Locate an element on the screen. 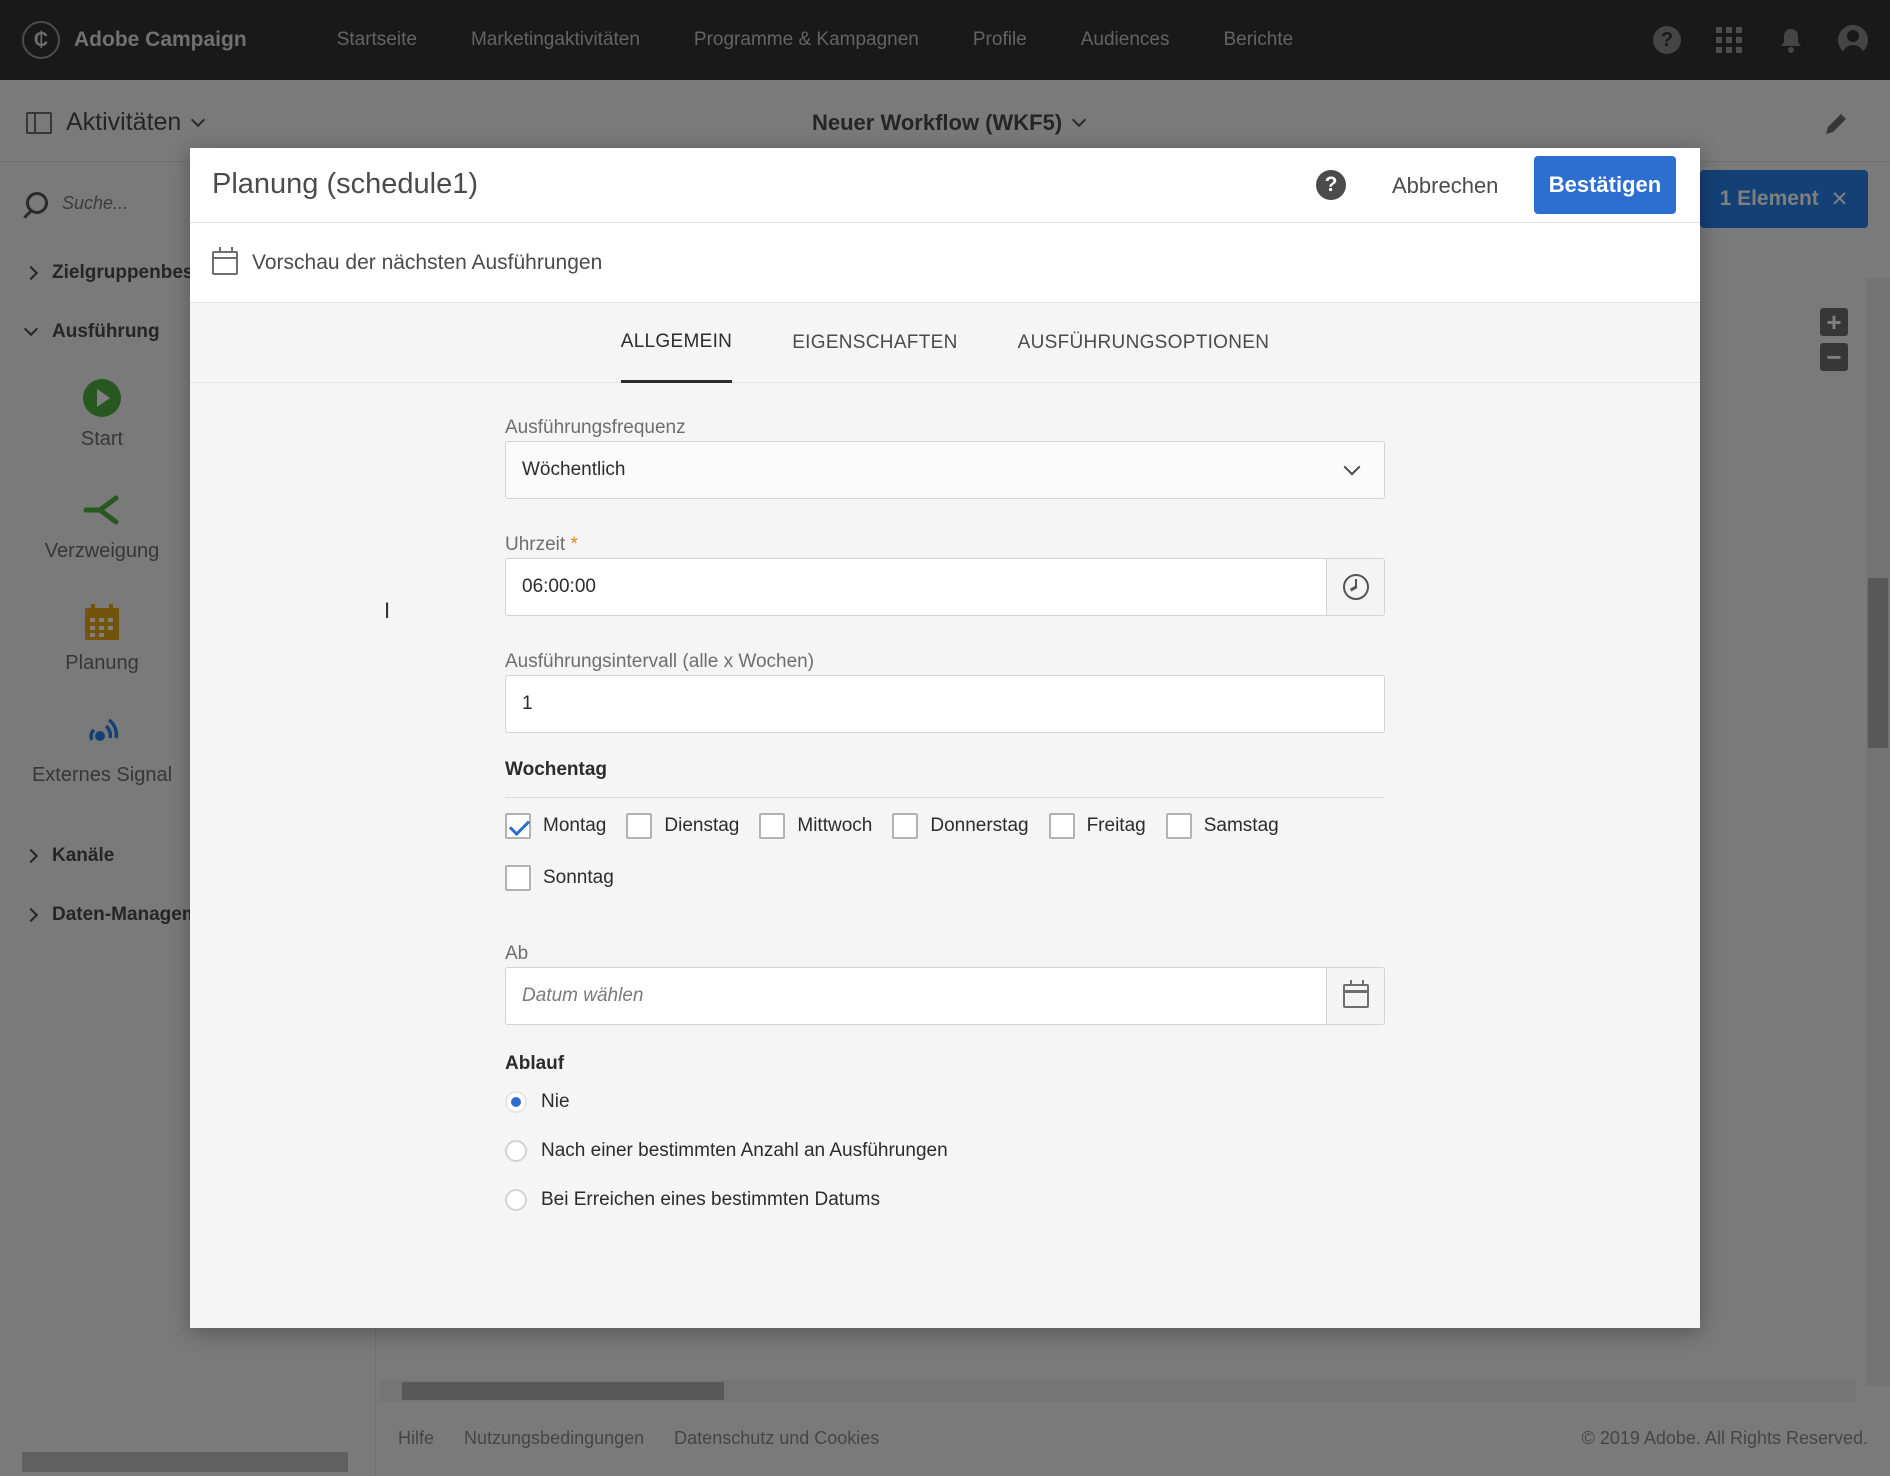  expiry-radio-datum: Bei Erreichen eines bestimmten Datums is located at coordinates (692, 1200).